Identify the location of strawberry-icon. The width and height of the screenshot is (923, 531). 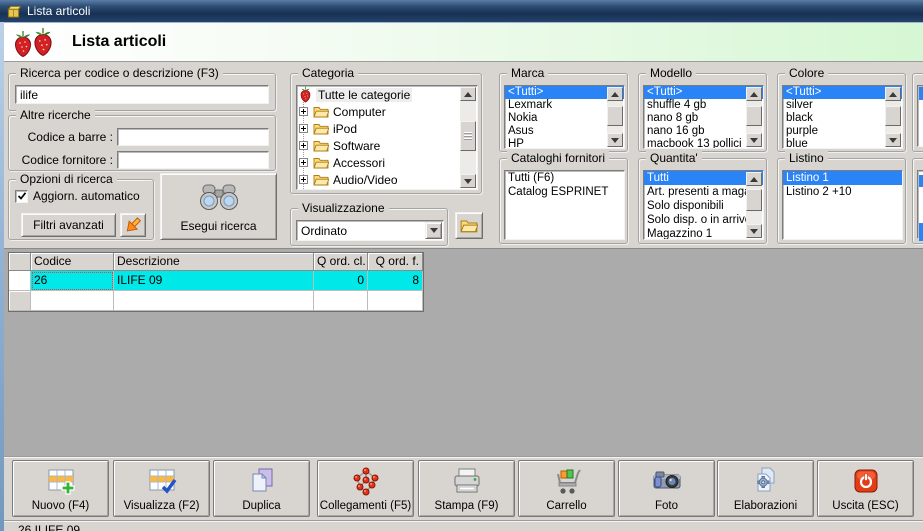
(305, 94).